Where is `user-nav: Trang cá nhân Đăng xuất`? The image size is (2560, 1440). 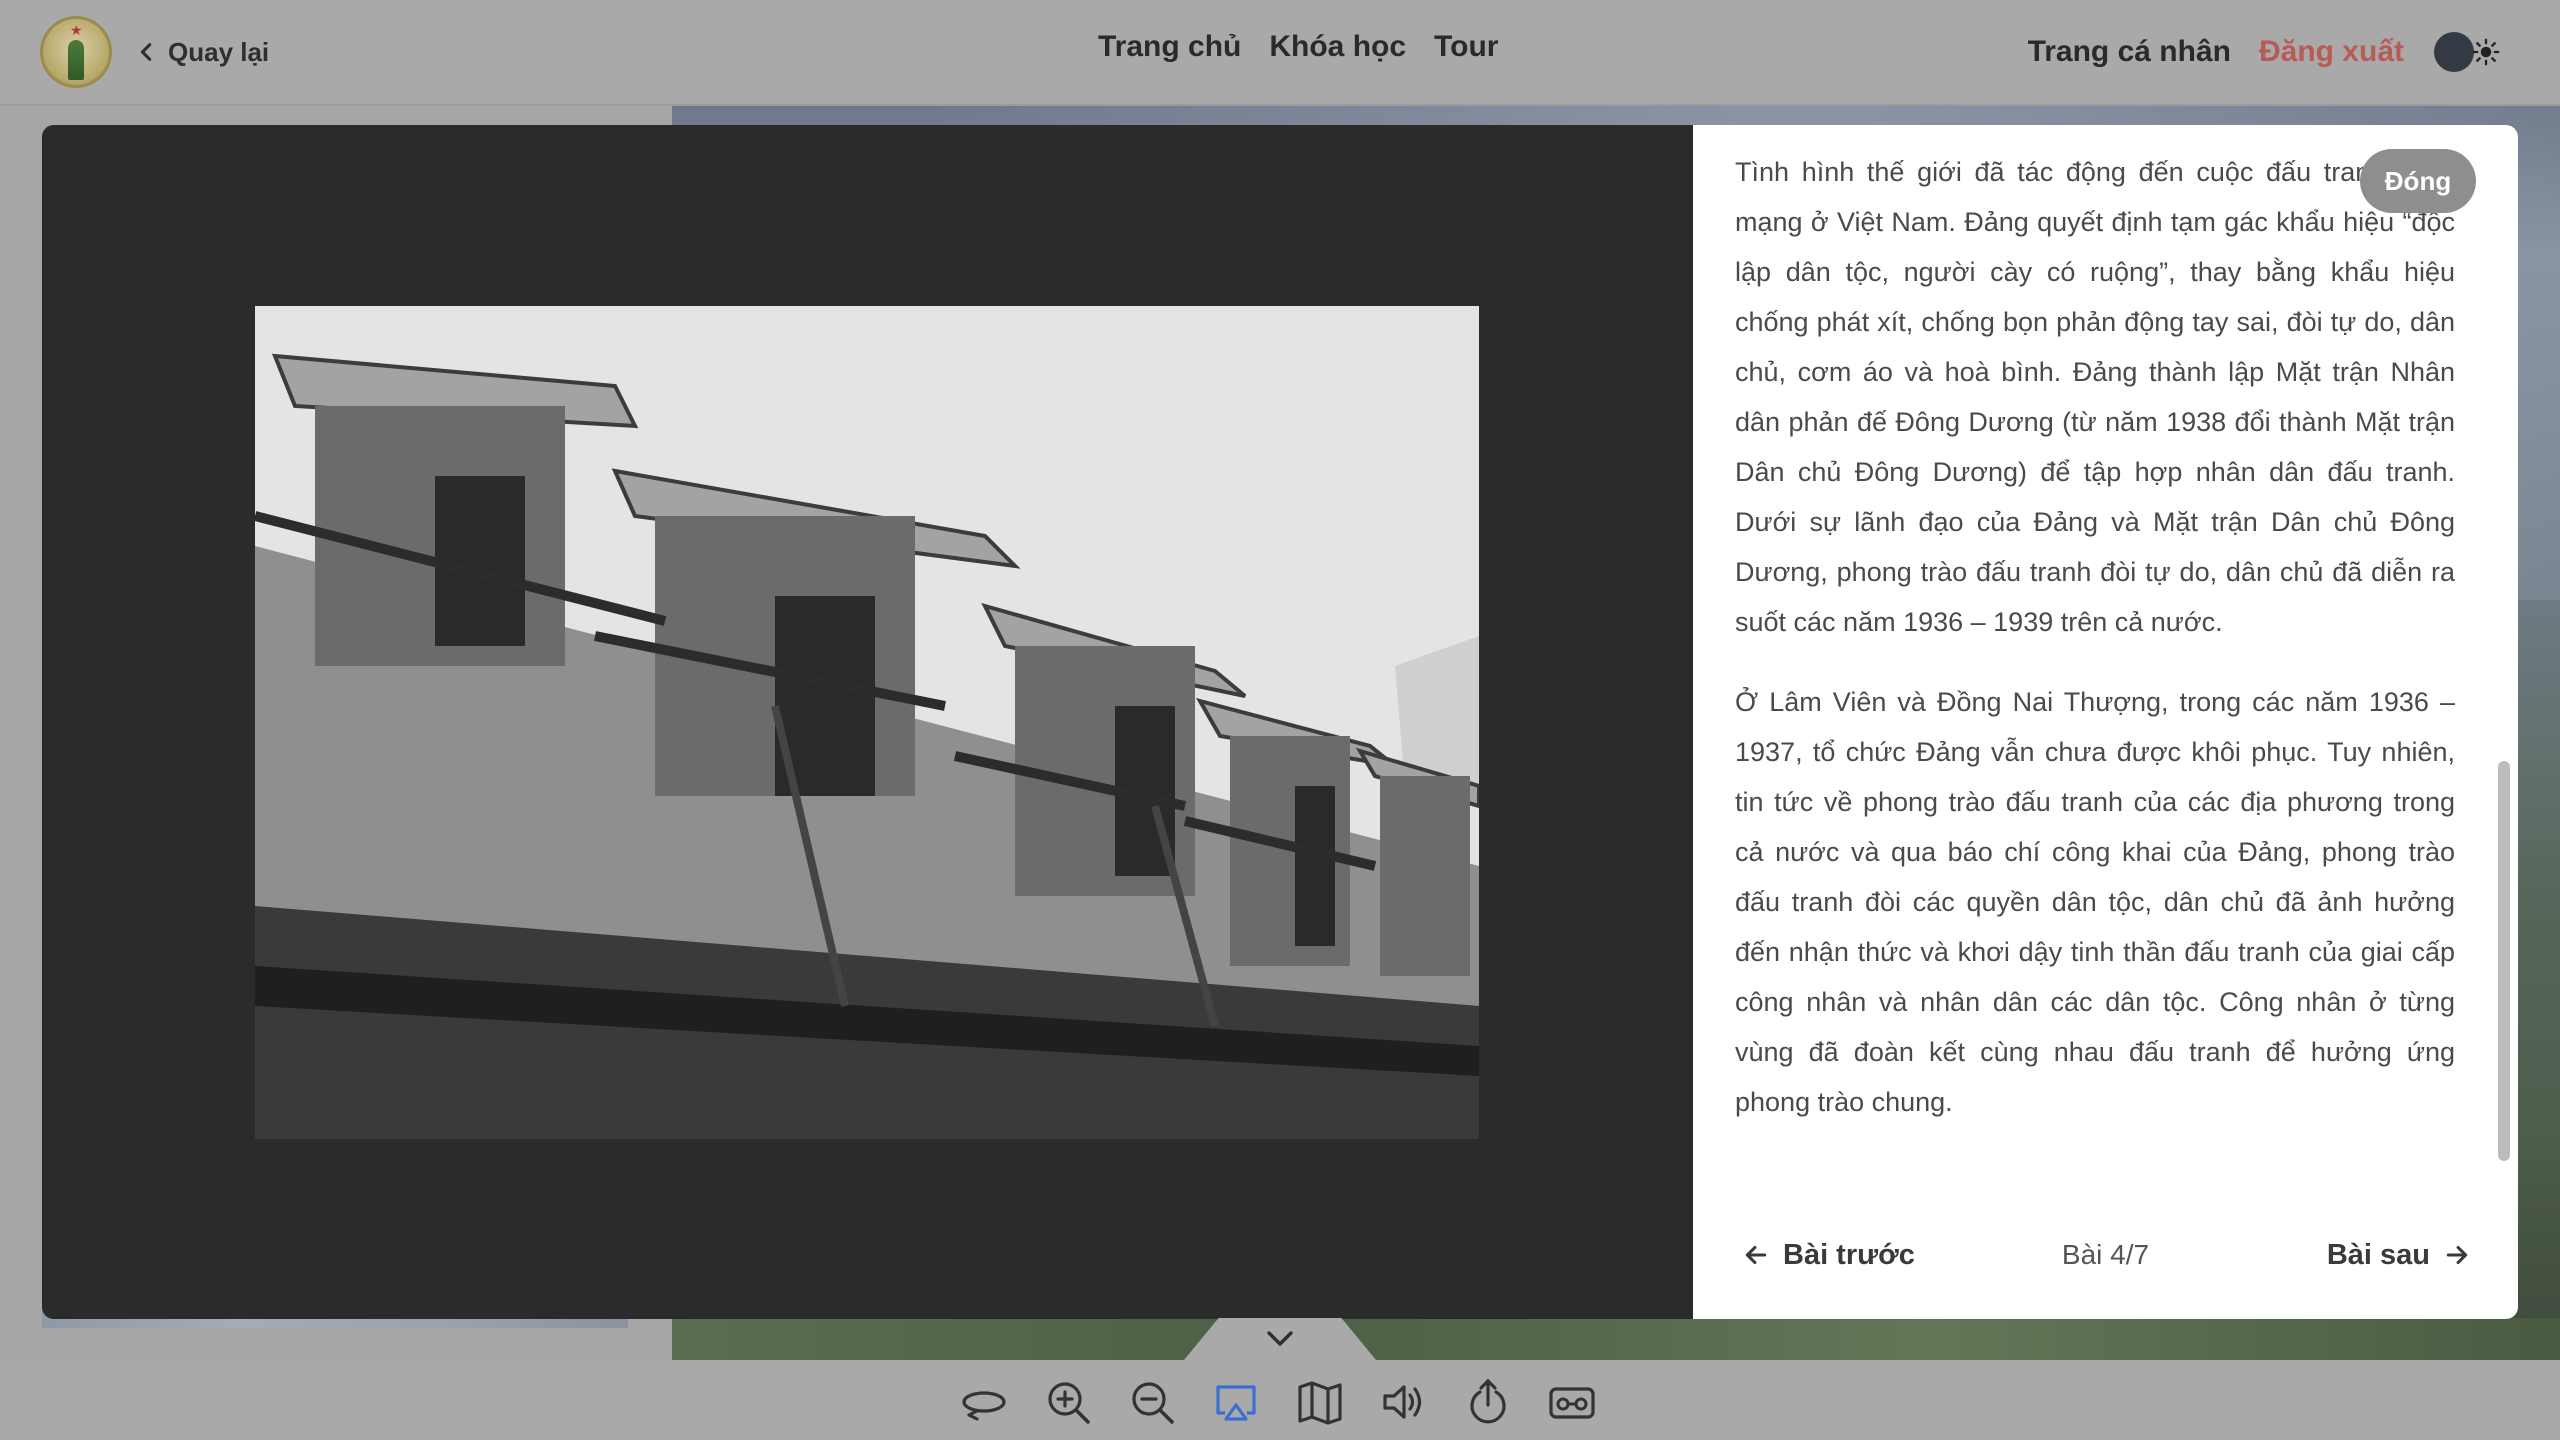 user-nav: Trang cá nhân Đăng xuất is located at coordinates (2266, 52).